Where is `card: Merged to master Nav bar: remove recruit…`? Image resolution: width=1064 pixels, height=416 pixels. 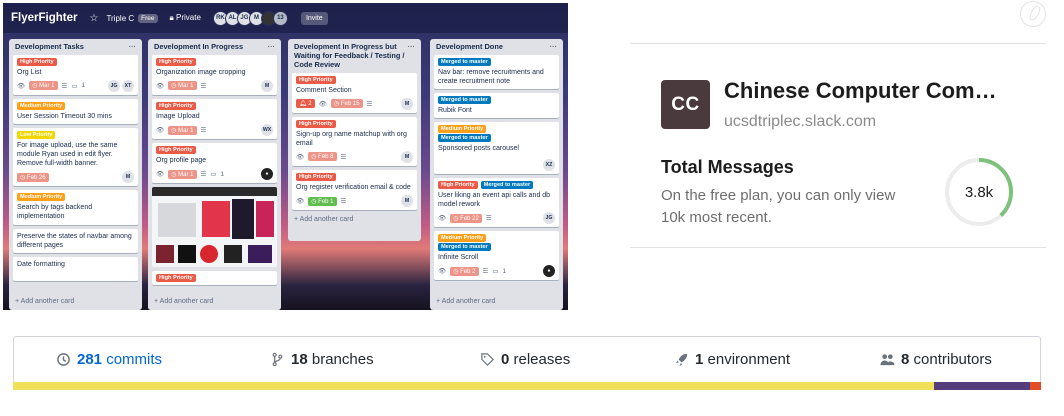
card: Merged to master Nav bar: remove recruit… is located at coordinates (496, 72).